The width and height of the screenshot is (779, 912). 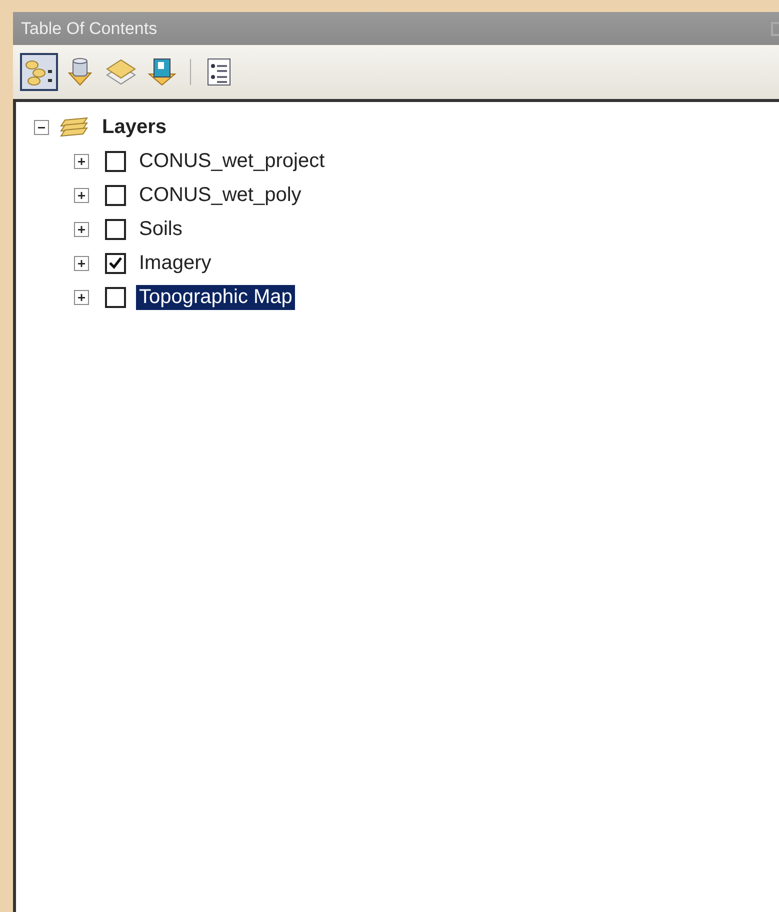 What do you see at coordinates (175, 263) in the screenshot?
I see `tree-item: Imagery` at bounding box center [175, 263].